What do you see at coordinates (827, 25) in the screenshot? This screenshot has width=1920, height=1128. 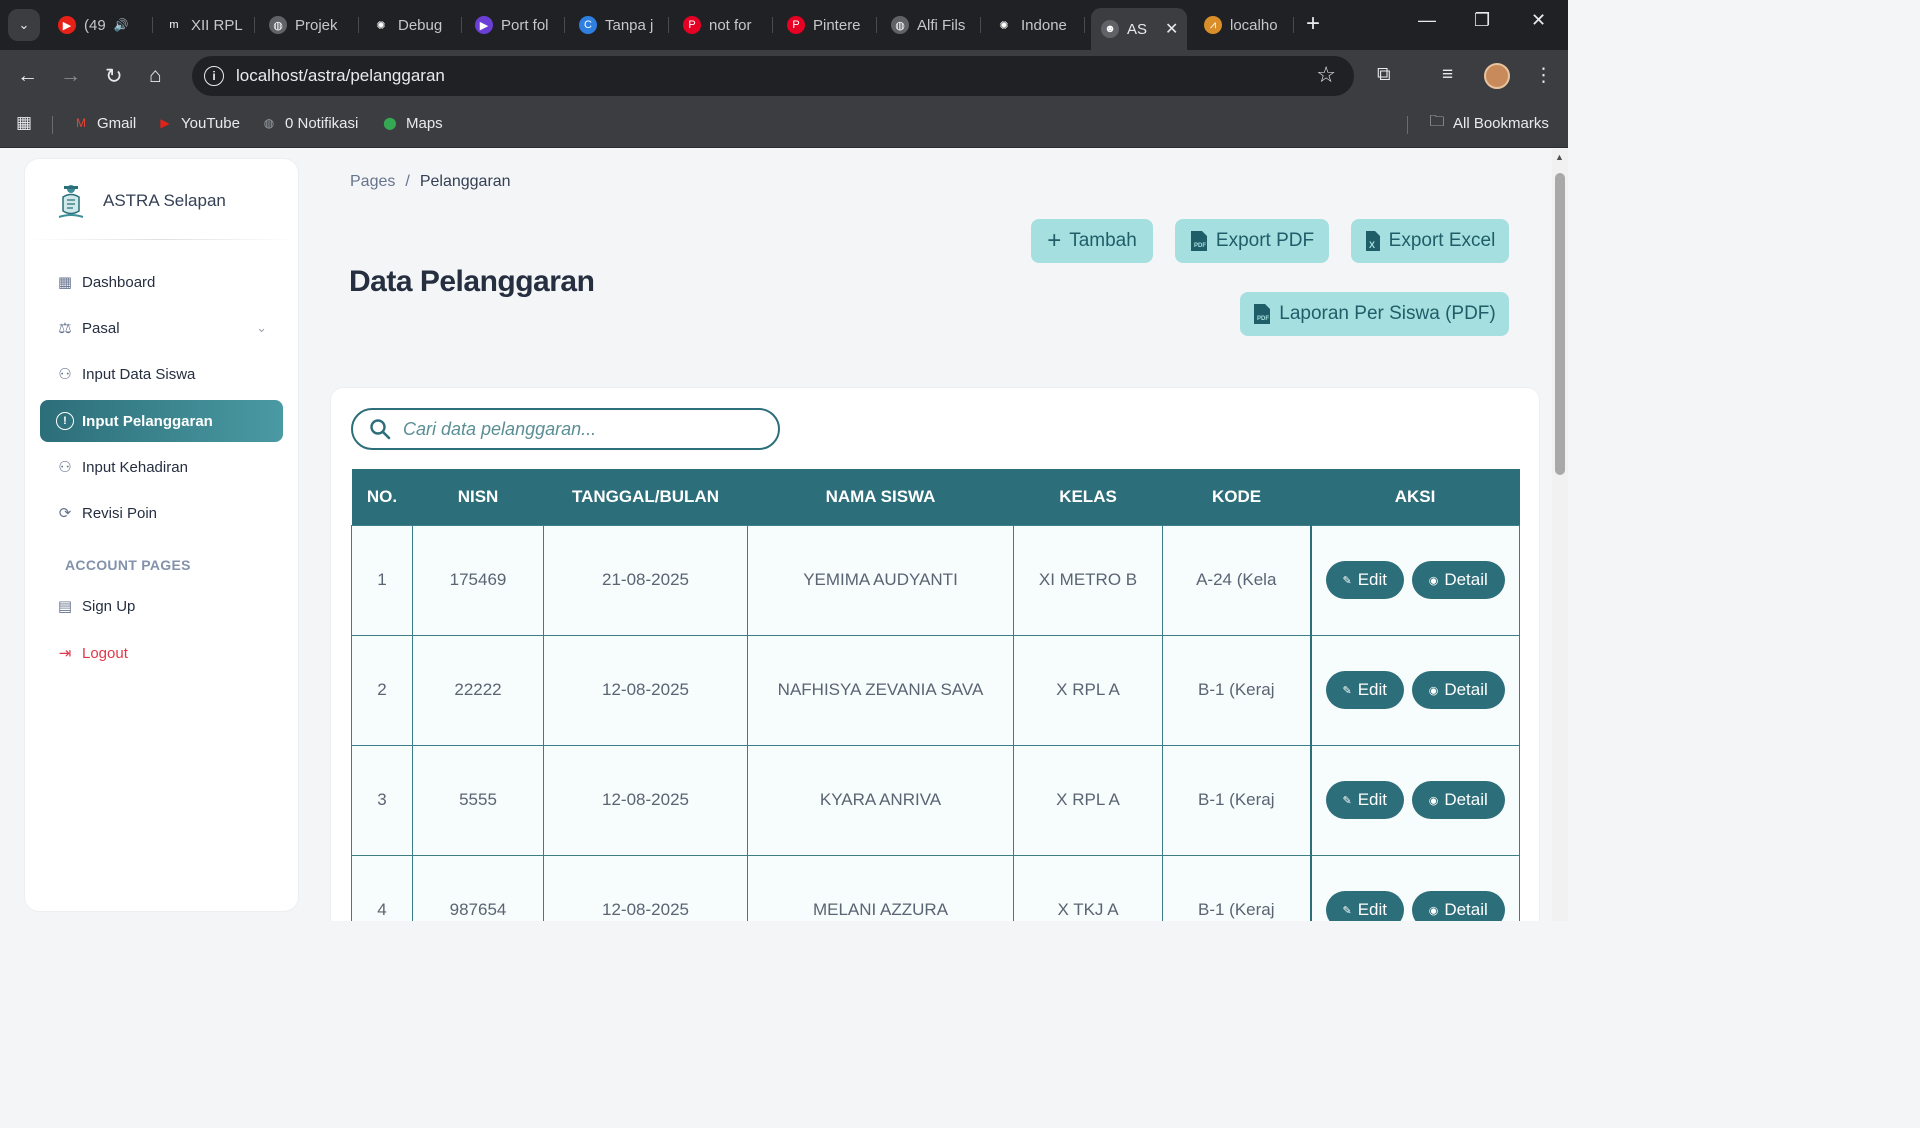 I see `browser-tab: P Pintere` at bounding box center [827, 25].